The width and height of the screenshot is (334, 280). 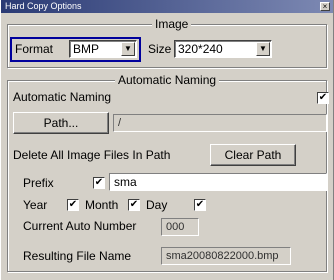 I want to click on format-select: BMP ▼, so click(x=103, y=49).